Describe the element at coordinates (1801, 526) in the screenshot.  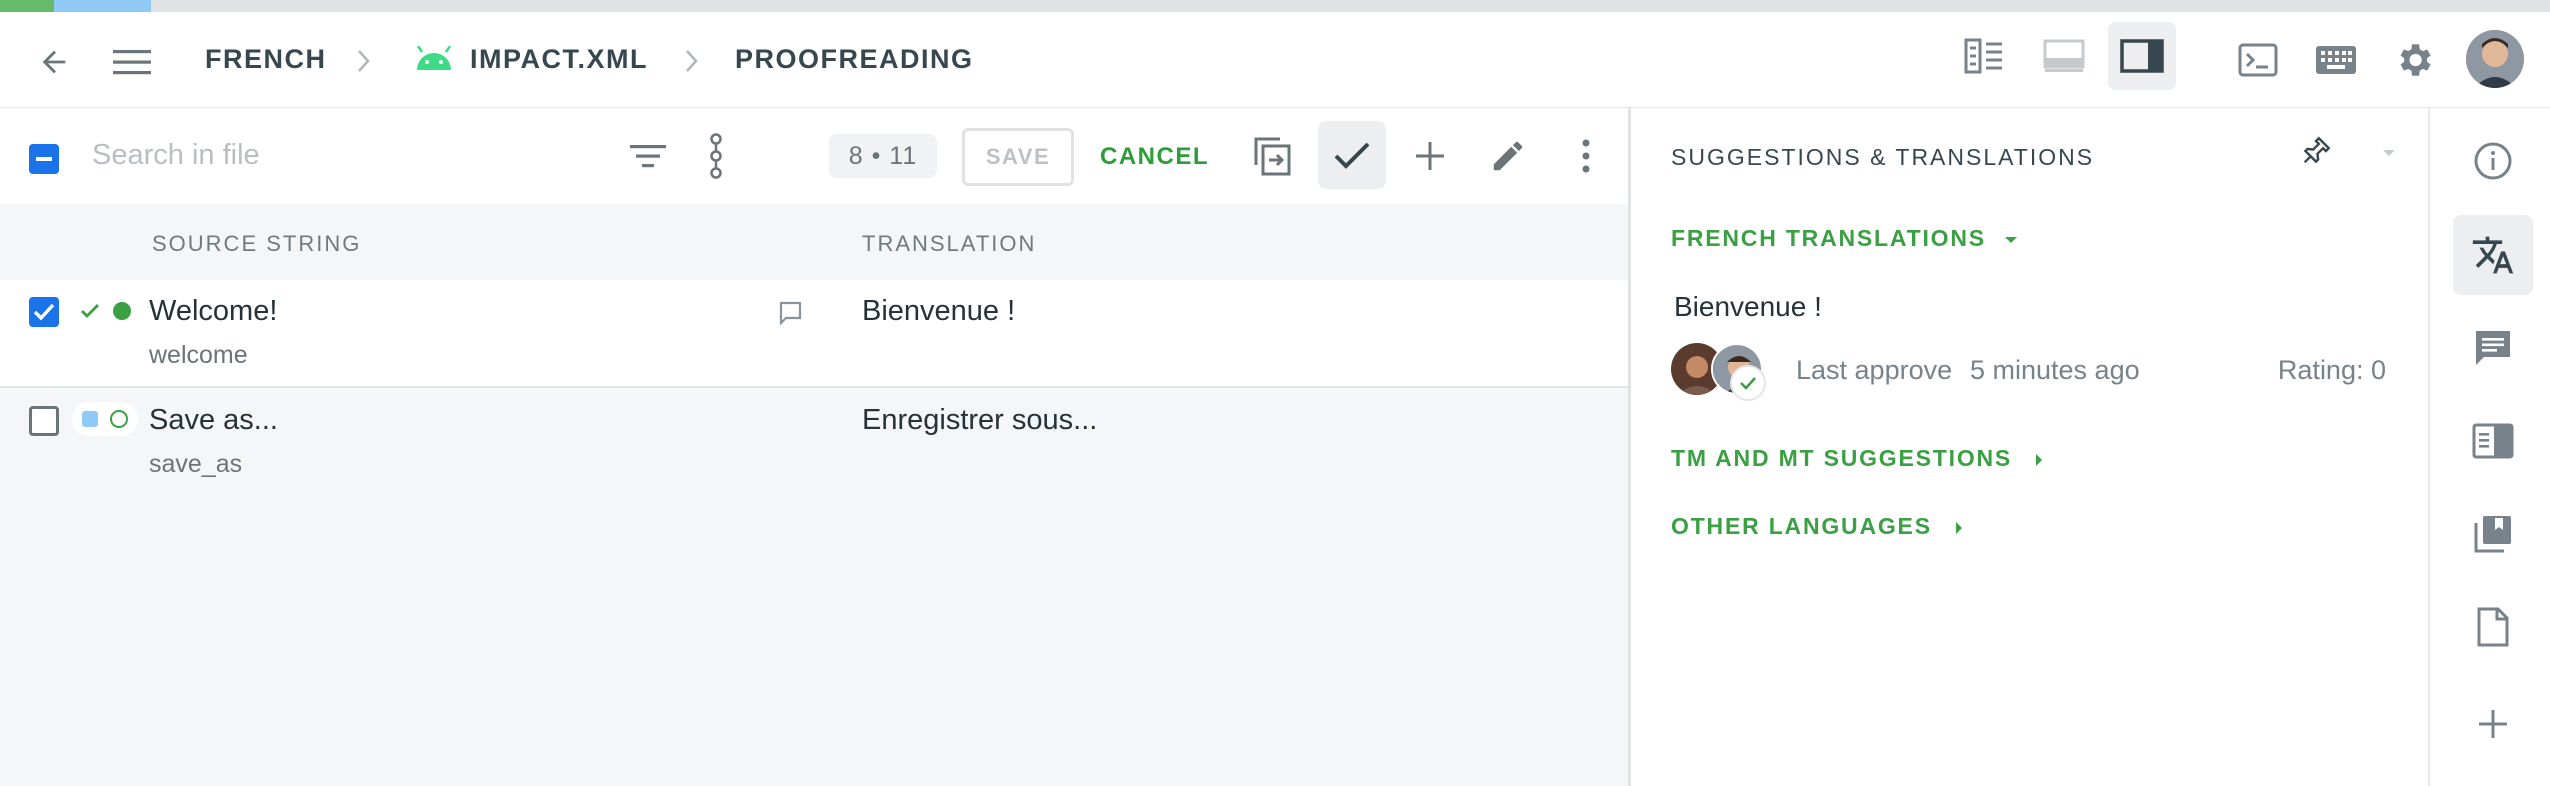
I see `other-languages-label: OTHER LANGUAGES` at that location.